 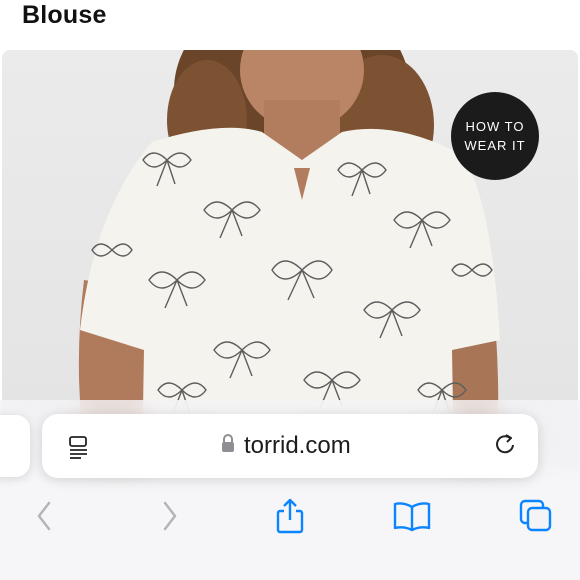 What do you see at coordinates (297, 445) in the screenshot?
I see `url-domain: torrid.com` at bounding box center [297, 445].